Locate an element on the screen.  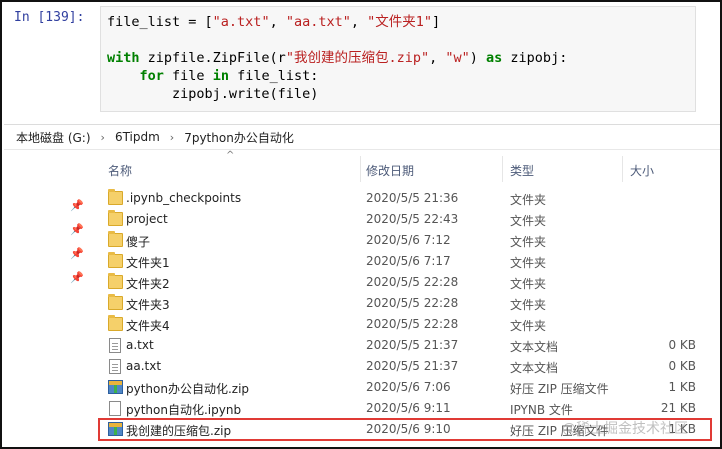
column-name: 名称 is located at coordinates (120, 170).